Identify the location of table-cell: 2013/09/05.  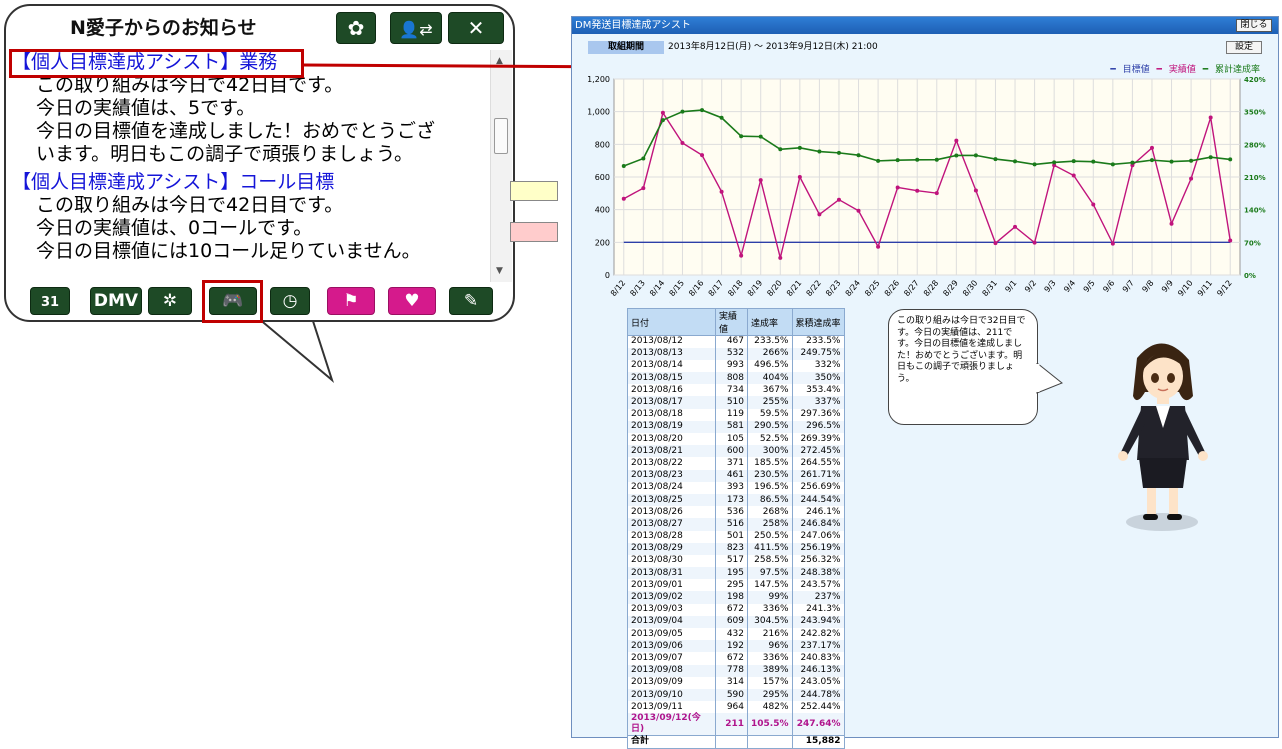
(671, 634).